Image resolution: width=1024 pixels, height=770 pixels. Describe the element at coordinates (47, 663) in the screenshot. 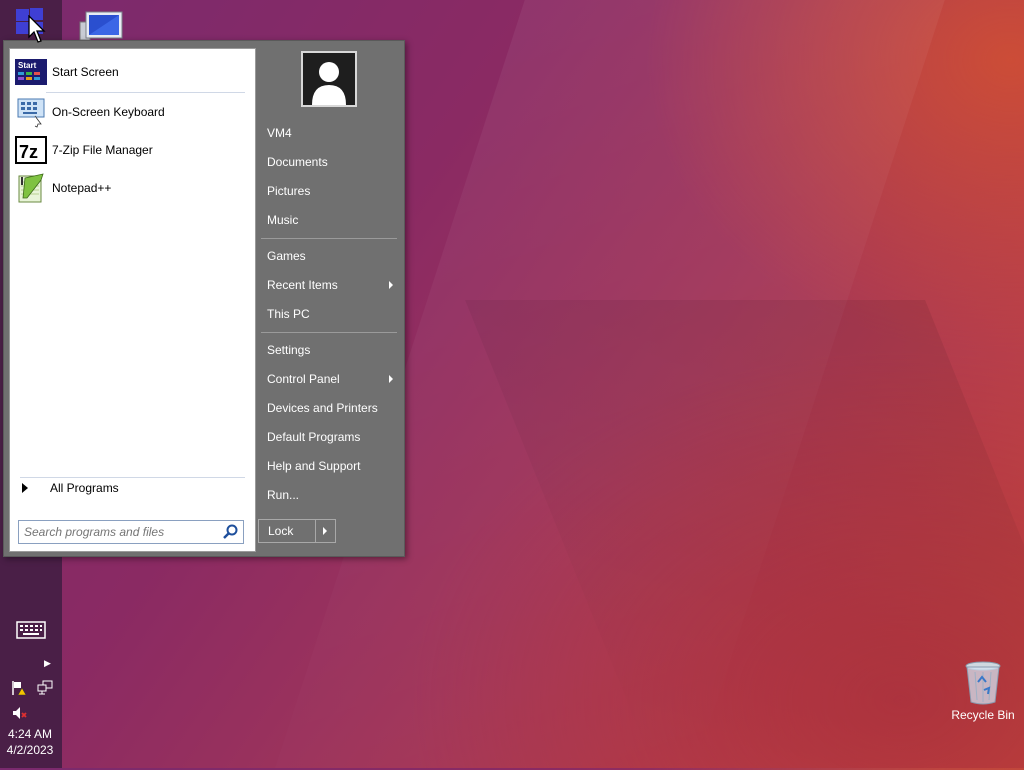

I see `show-hidden-icons-arrow-icon: ▶` at that location.